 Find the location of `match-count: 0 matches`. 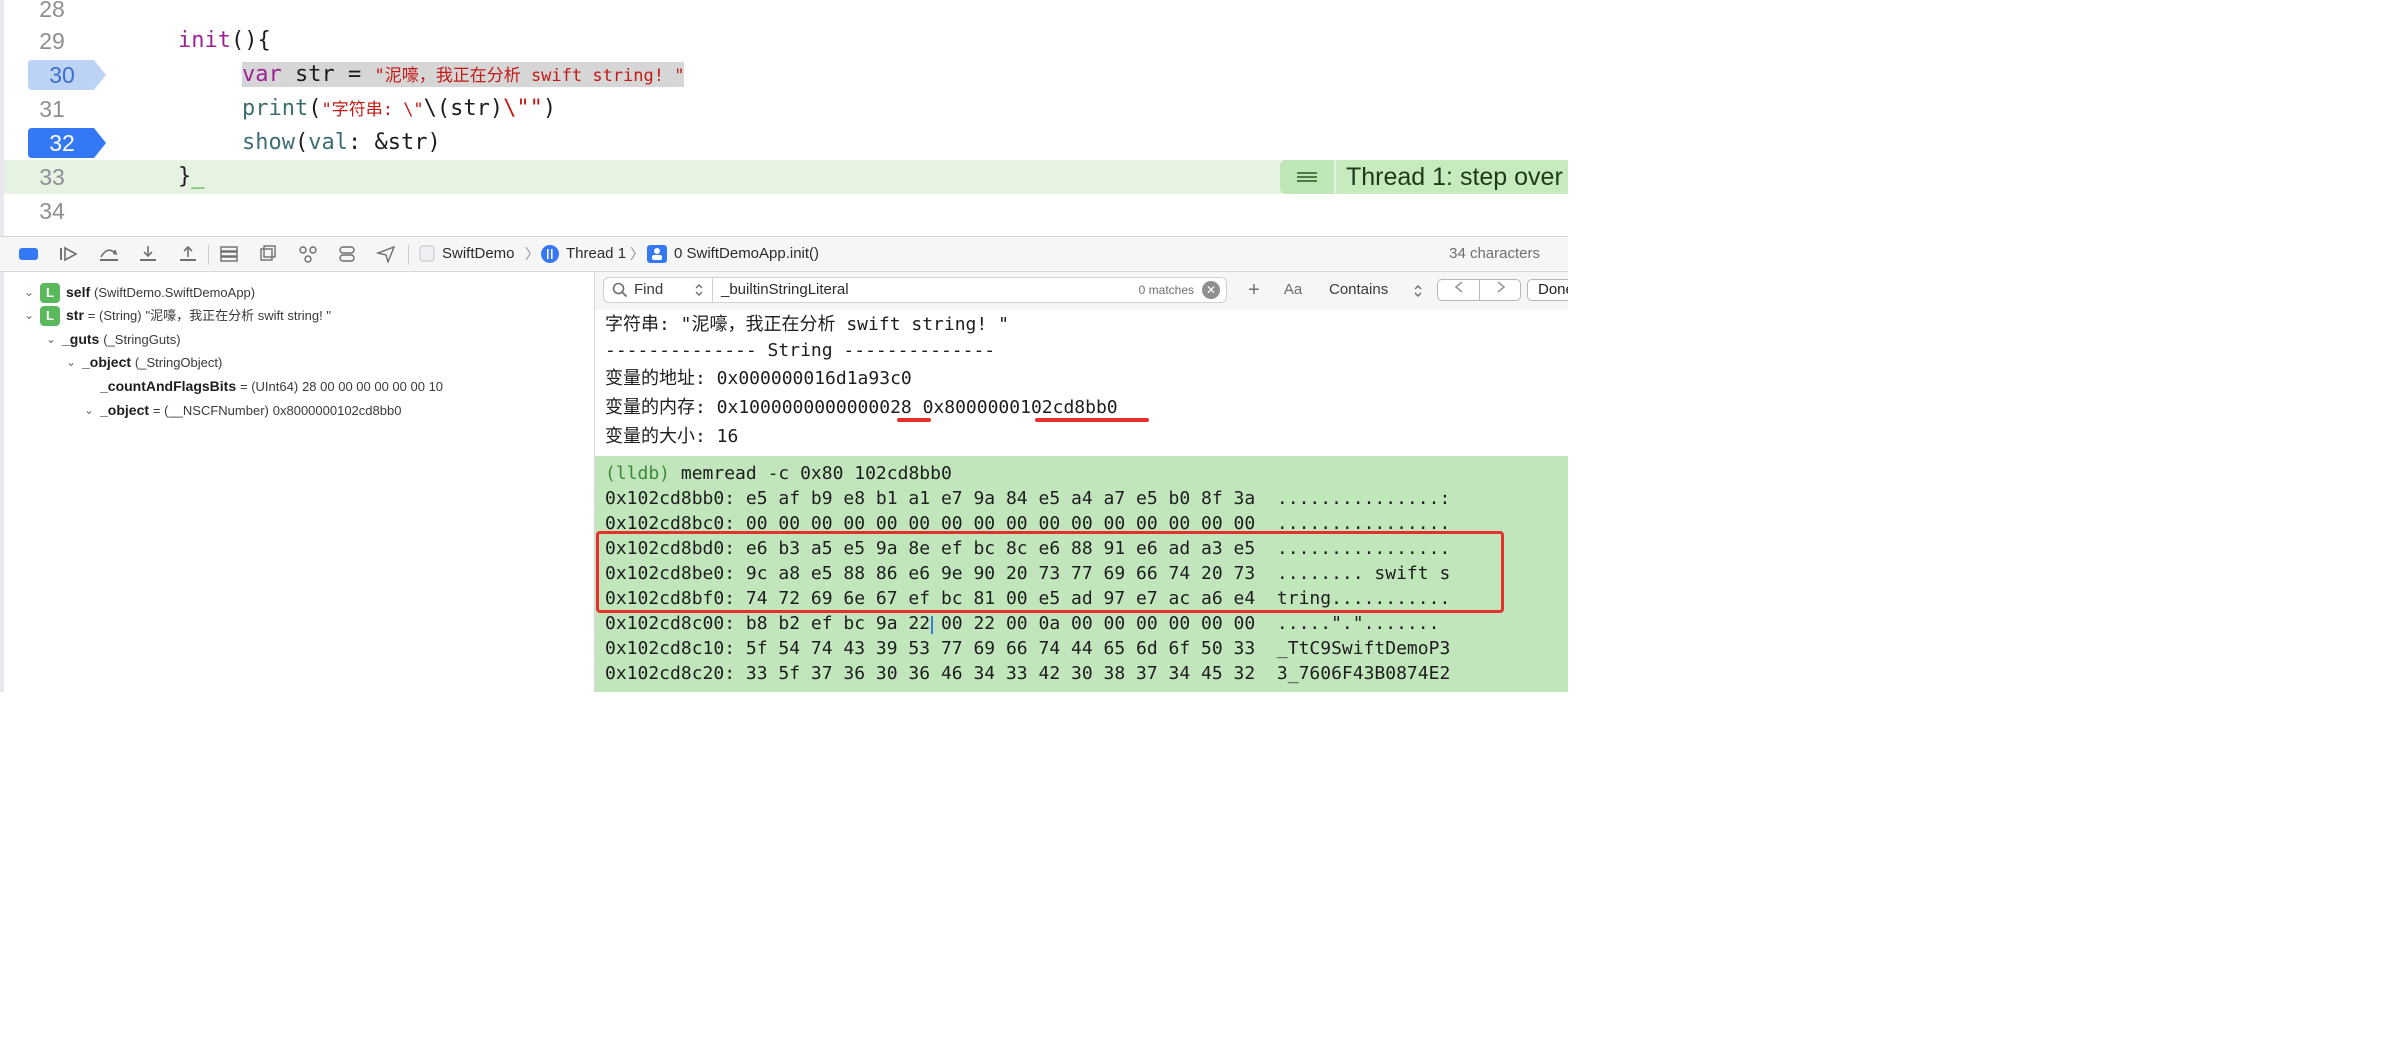

match-count: 0 matches is located at coordinates (1166, 290).